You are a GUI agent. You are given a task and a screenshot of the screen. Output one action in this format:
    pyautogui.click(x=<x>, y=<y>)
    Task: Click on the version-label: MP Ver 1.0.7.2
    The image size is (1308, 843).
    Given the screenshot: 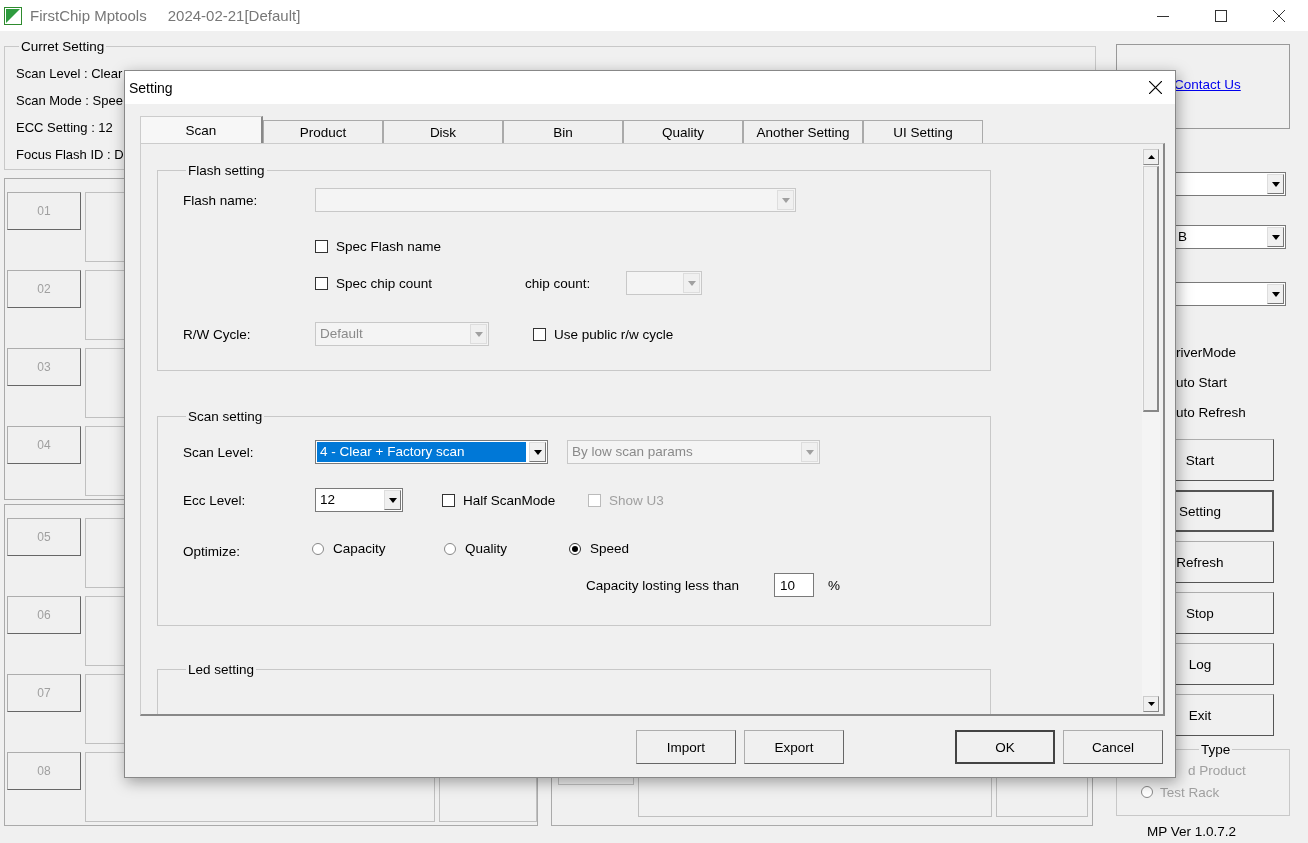 What is the action you would take?
    pyautogui.click(x=1192, y=832)
    